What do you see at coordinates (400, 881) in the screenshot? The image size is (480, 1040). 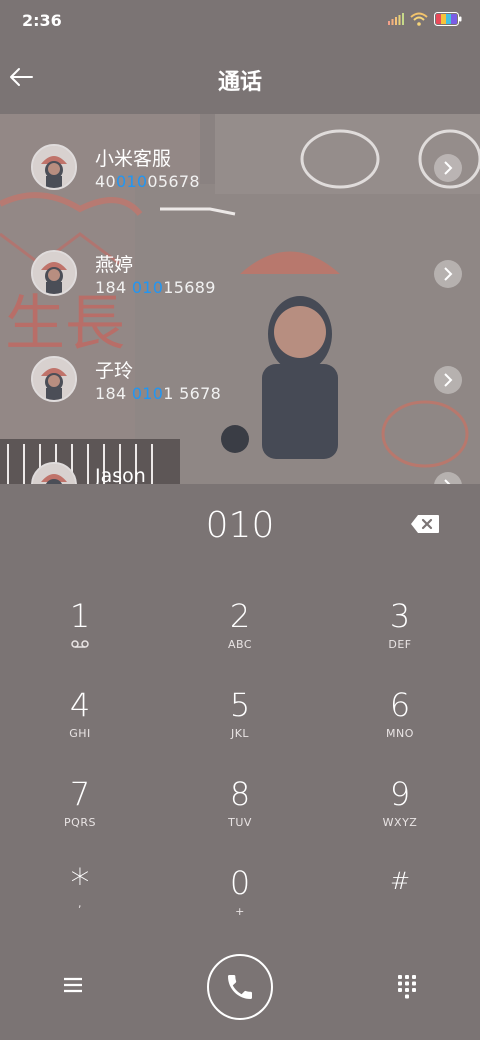 I see `key-digit: #` at bounding box center [400, 881].